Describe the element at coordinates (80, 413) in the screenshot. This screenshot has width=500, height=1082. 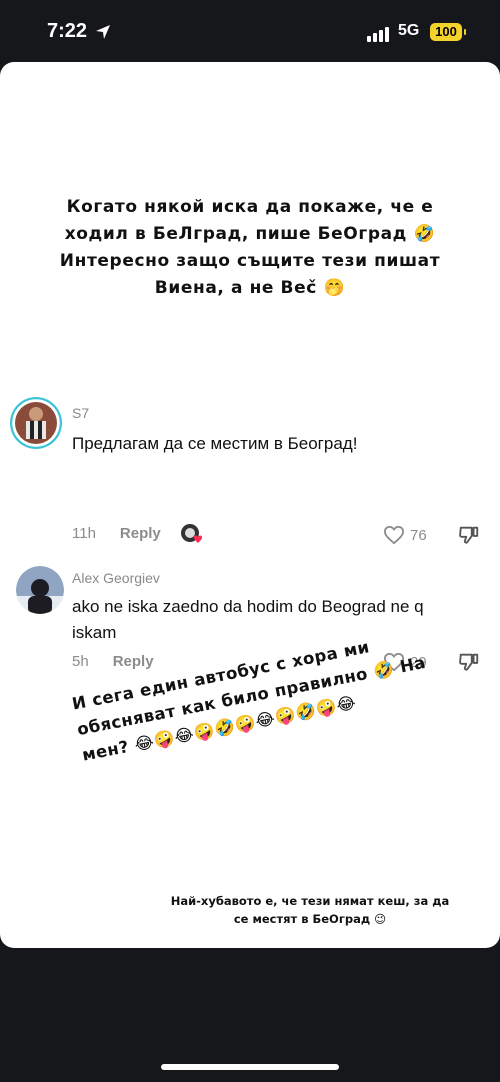
I see `comment-username: S7` at that location.